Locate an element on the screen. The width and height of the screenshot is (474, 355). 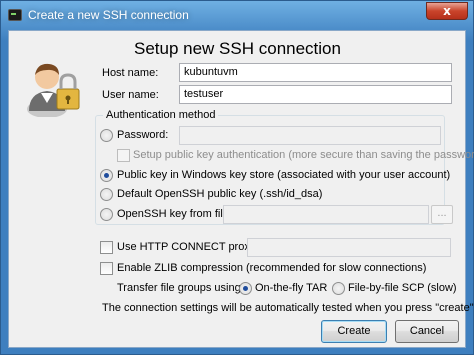
setup-pubkey-checkbox is located at coordinates (123, 155).